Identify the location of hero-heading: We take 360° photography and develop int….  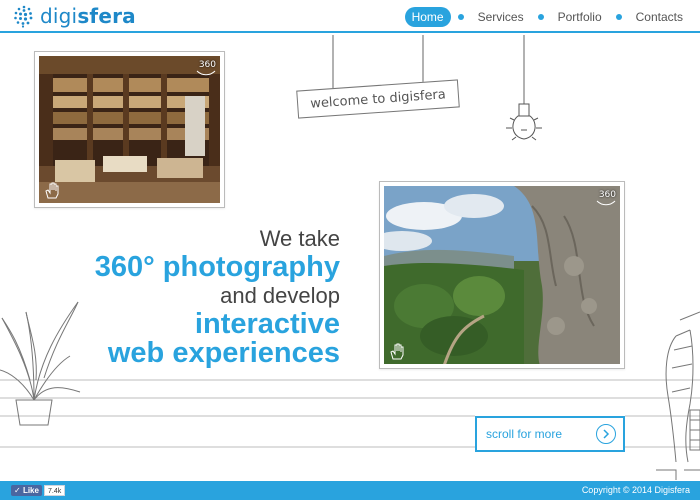
(217, 296).